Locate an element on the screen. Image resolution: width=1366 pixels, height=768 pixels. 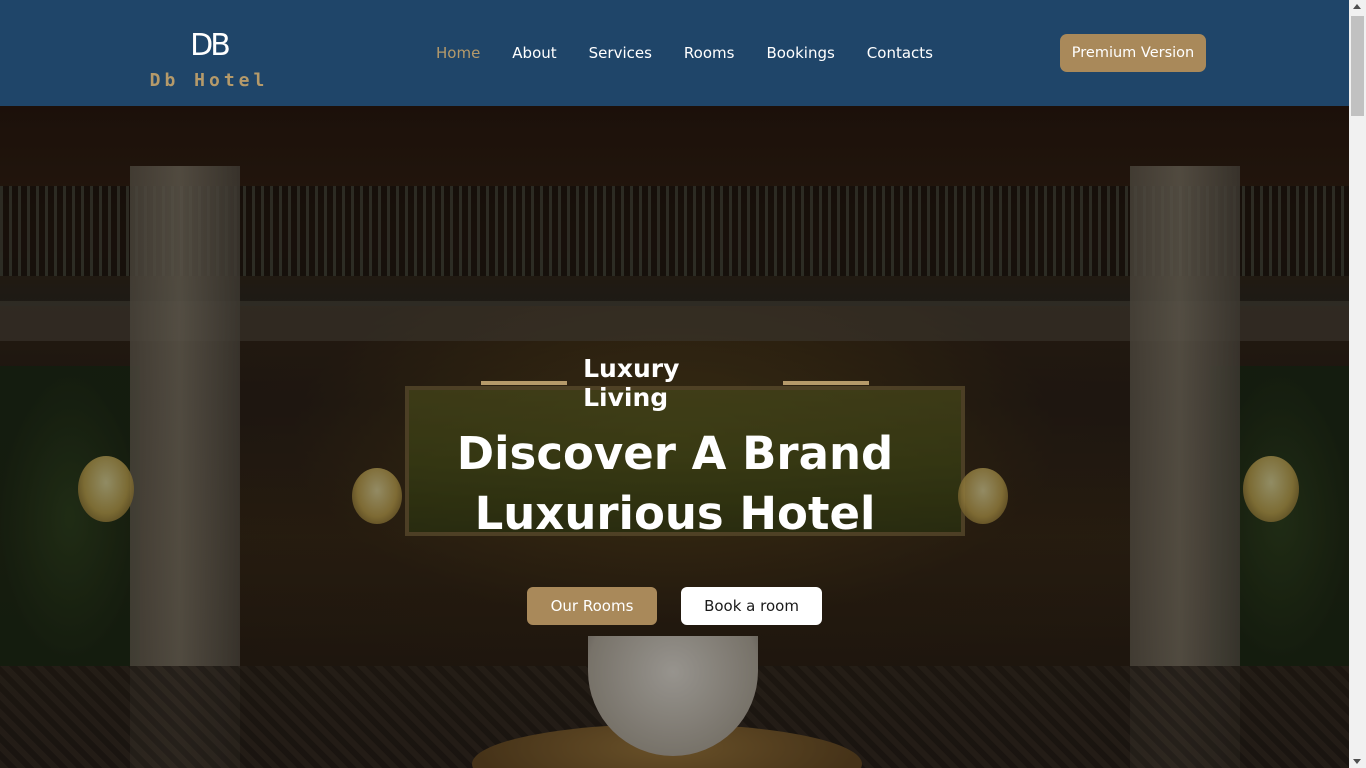
hero-title-line-2: Luxurious Hotel is located at coordinates (675, 513).